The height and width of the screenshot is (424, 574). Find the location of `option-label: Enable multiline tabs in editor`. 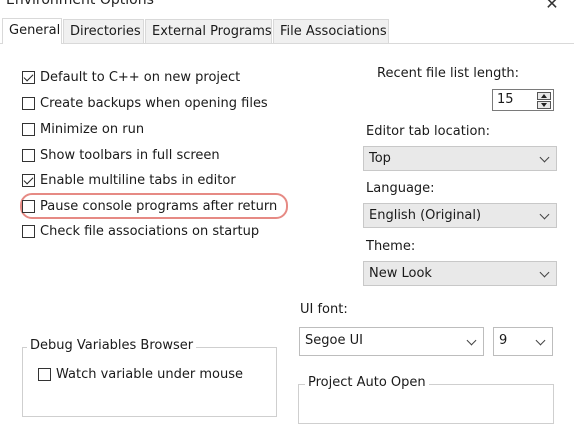

option-label: Enable multiline tabs in editor is located at coordinates (138, 180).